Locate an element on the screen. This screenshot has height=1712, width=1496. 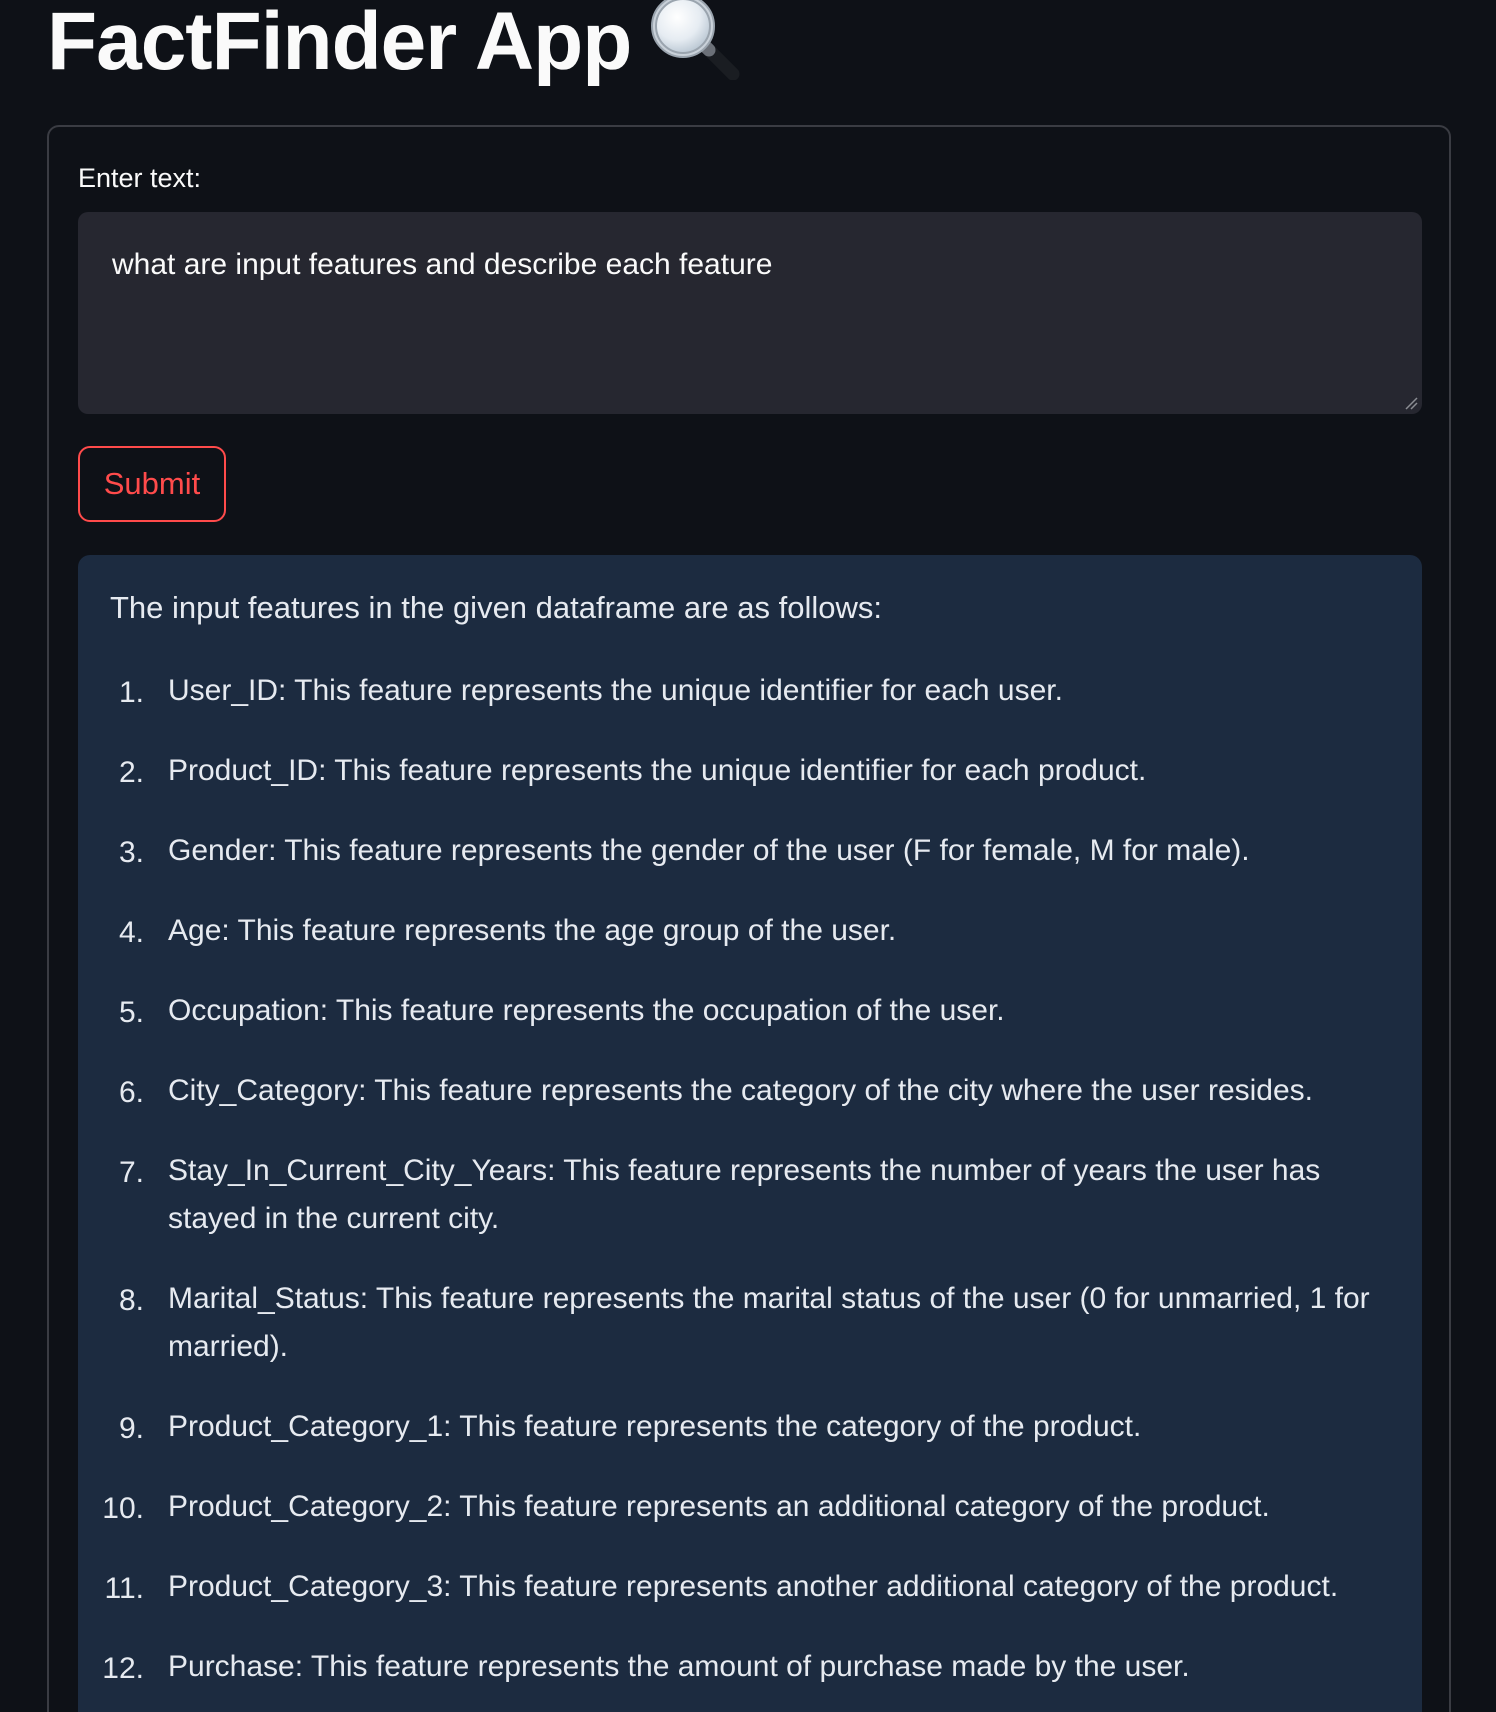
list-item-number: 11. is located at coordinates (124, 1588).